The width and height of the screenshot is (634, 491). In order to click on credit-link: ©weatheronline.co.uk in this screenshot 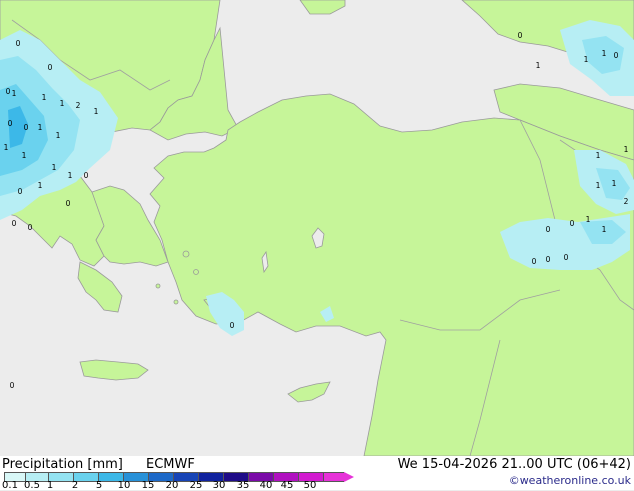, I will do `click(570, 480)`.